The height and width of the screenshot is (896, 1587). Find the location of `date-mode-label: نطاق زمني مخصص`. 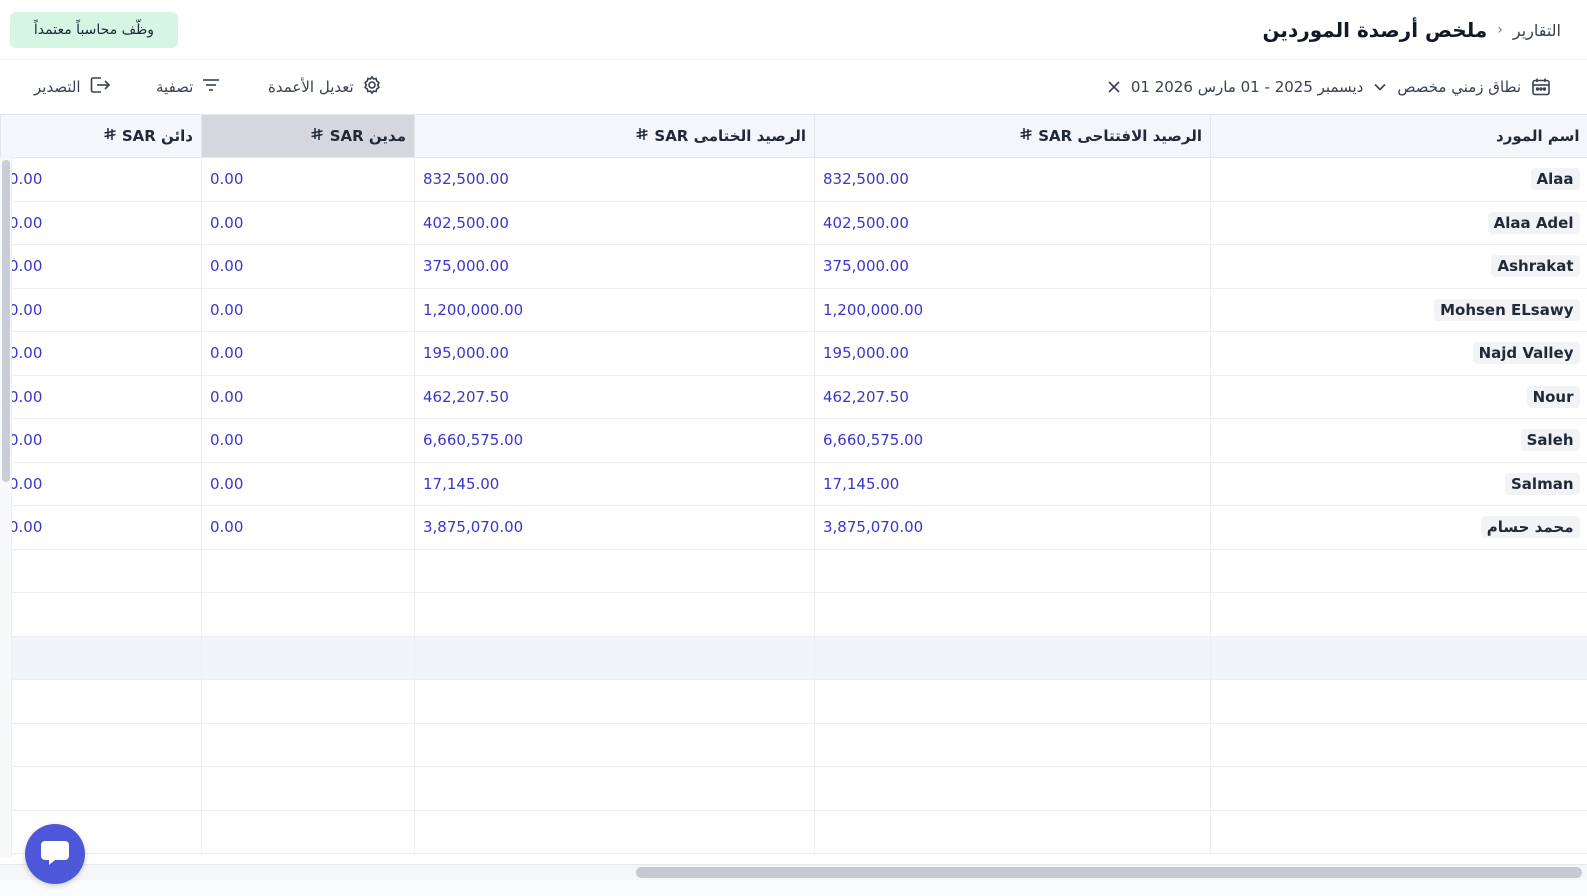

date-mode-label: نطاق زمني مخصص is located at coordinates (1459, 87).